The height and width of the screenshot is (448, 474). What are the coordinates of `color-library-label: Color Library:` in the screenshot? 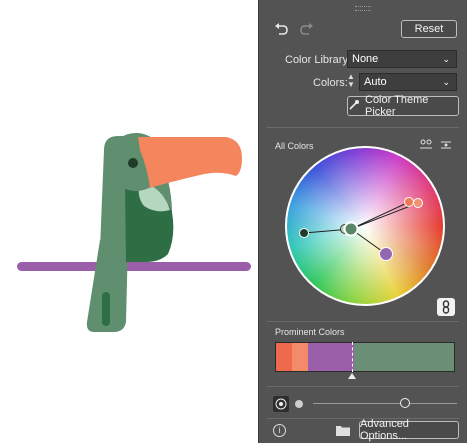 It's located at (318, 60).